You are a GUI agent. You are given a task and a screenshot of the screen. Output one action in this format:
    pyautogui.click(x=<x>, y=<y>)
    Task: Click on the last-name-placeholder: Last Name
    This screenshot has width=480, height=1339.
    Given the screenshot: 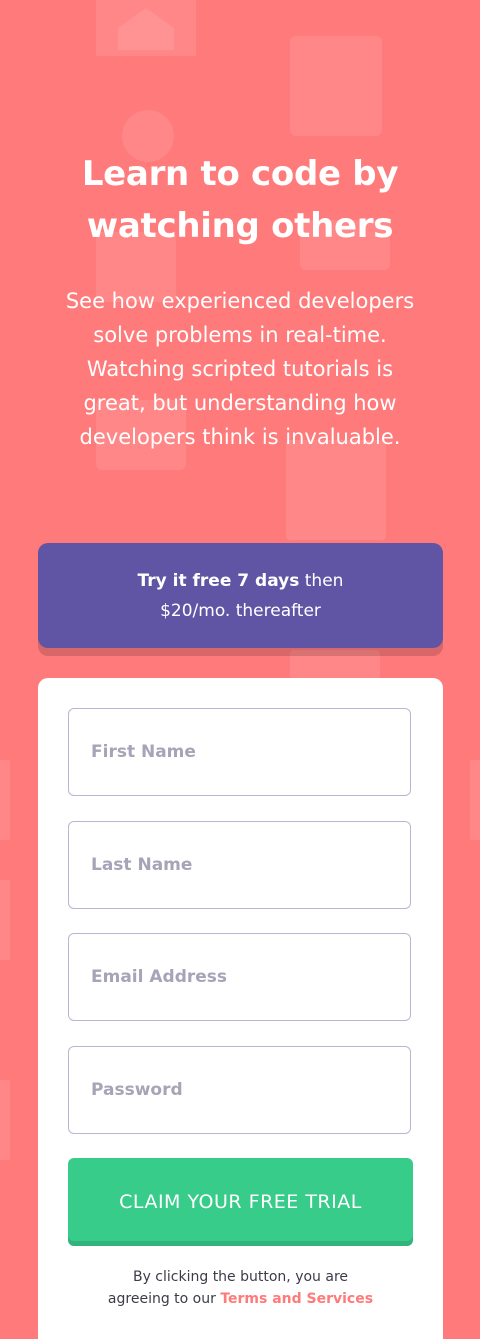 What is the action you would take?
    pyautogui.click(x=142, y=865)
    